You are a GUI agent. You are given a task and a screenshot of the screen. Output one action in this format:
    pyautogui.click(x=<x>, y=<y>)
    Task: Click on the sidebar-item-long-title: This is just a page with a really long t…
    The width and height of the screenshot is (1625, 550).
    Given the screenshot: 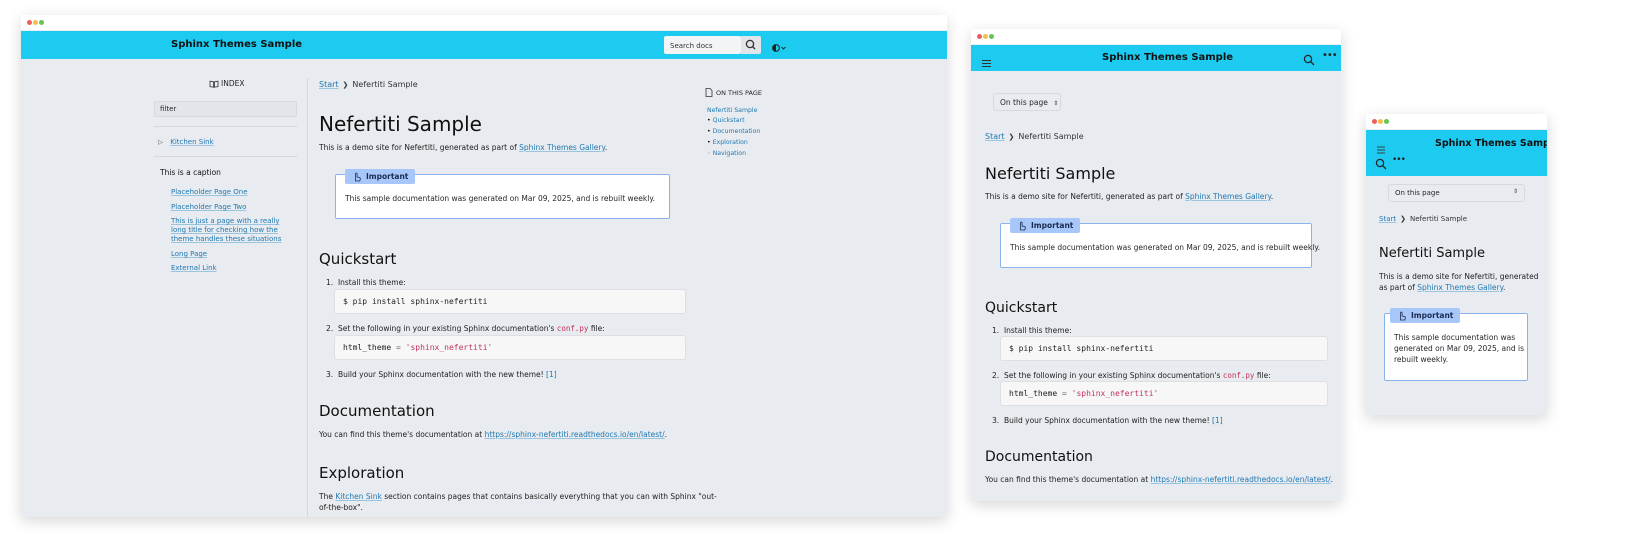 What is the action you would take?
    pyautogui.click(x=230, y=230)
    